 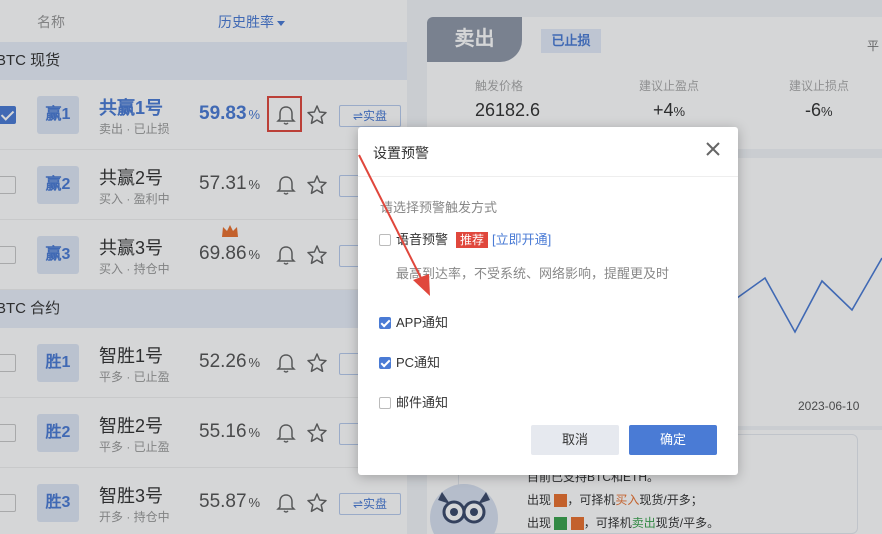 What do you see at coordinates (51, 22) in the screenshot?
I see `column-name-header: 名称` at bounding box center [51, 22].